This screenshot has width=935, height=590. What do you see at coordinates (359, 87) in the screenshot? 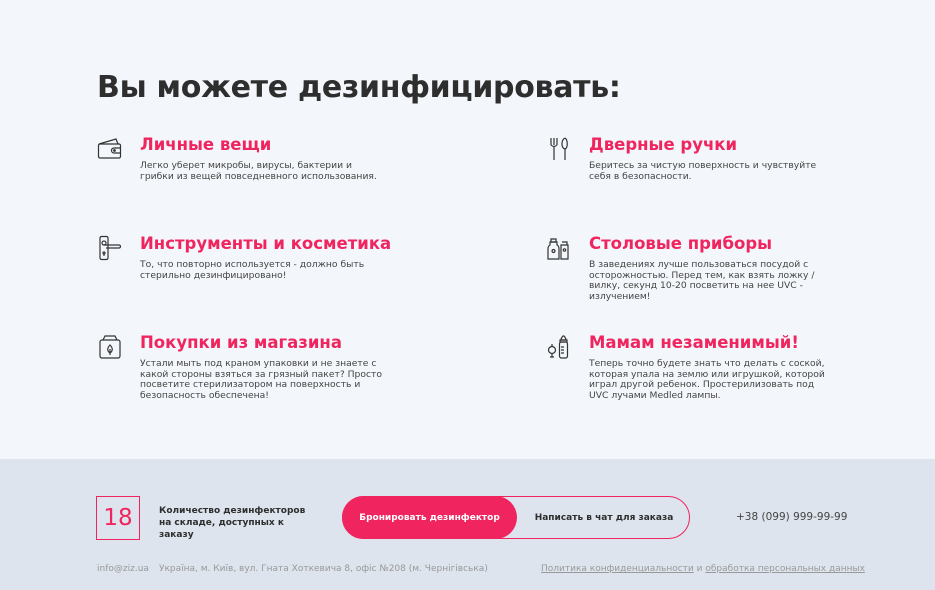
I see `page-title: Вы можете дезинфицировать:` at bounding box center [359, 87].